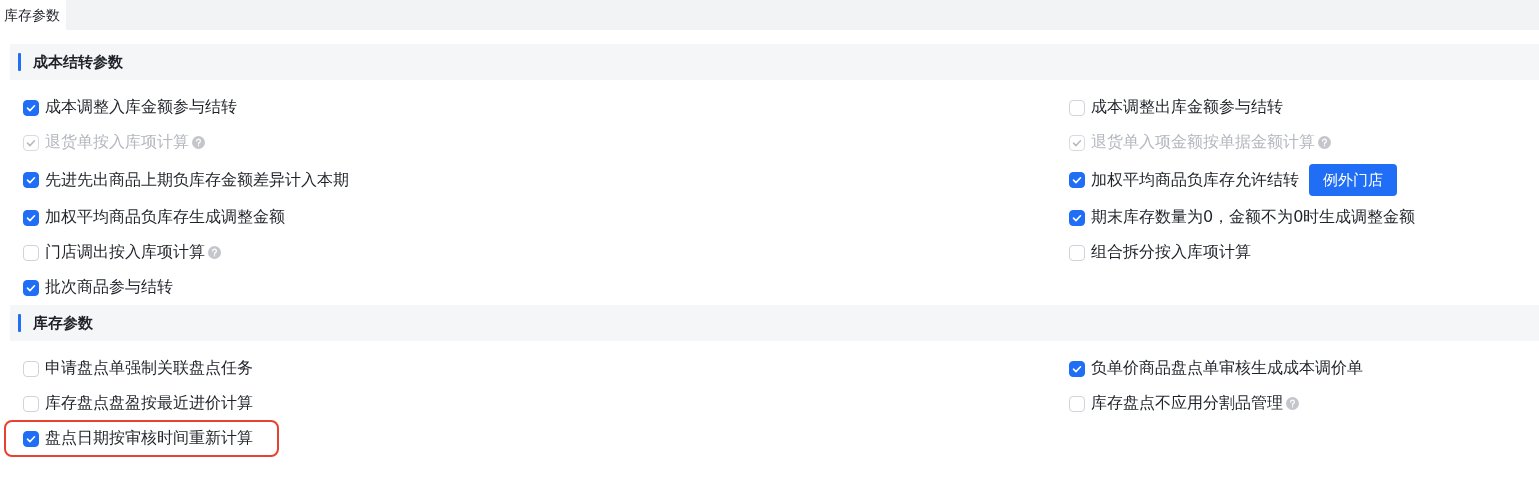 The height and width of the screenshot is (486, 1539). I want to click on checkbox-label: 库存盘点不应用分割品管理, so click(1187, 403).